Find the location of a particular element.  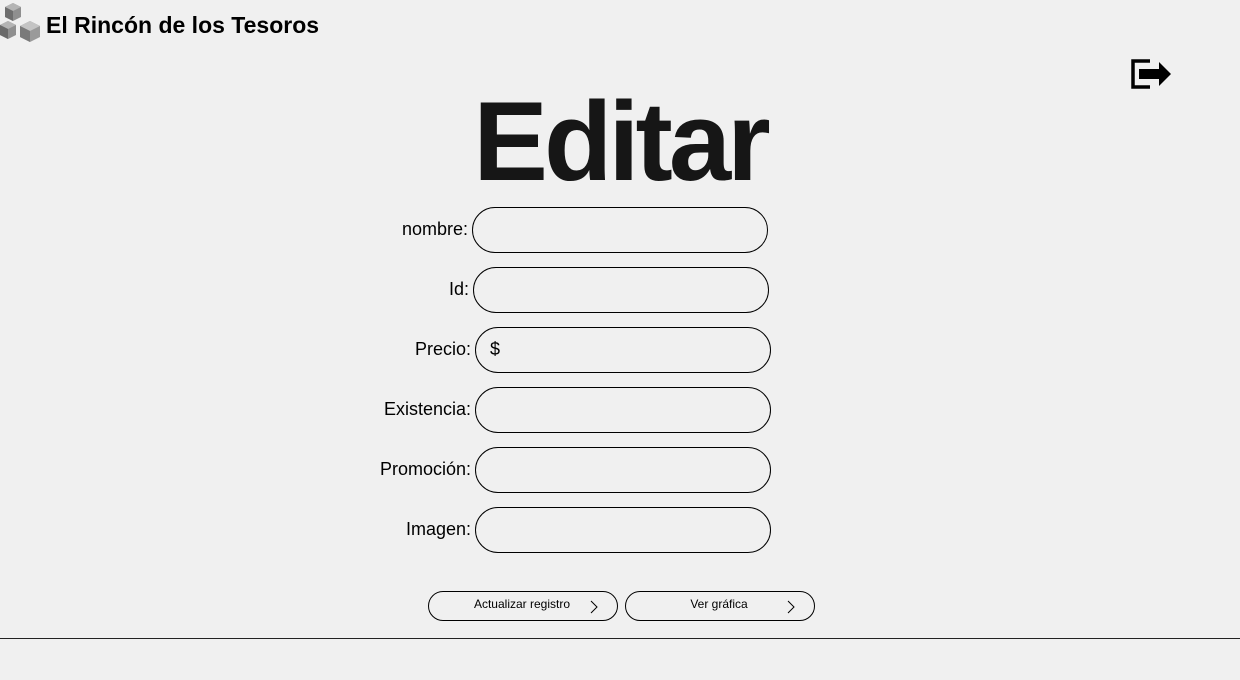

cubes-logo-icon is located at coordinates (20, 22).